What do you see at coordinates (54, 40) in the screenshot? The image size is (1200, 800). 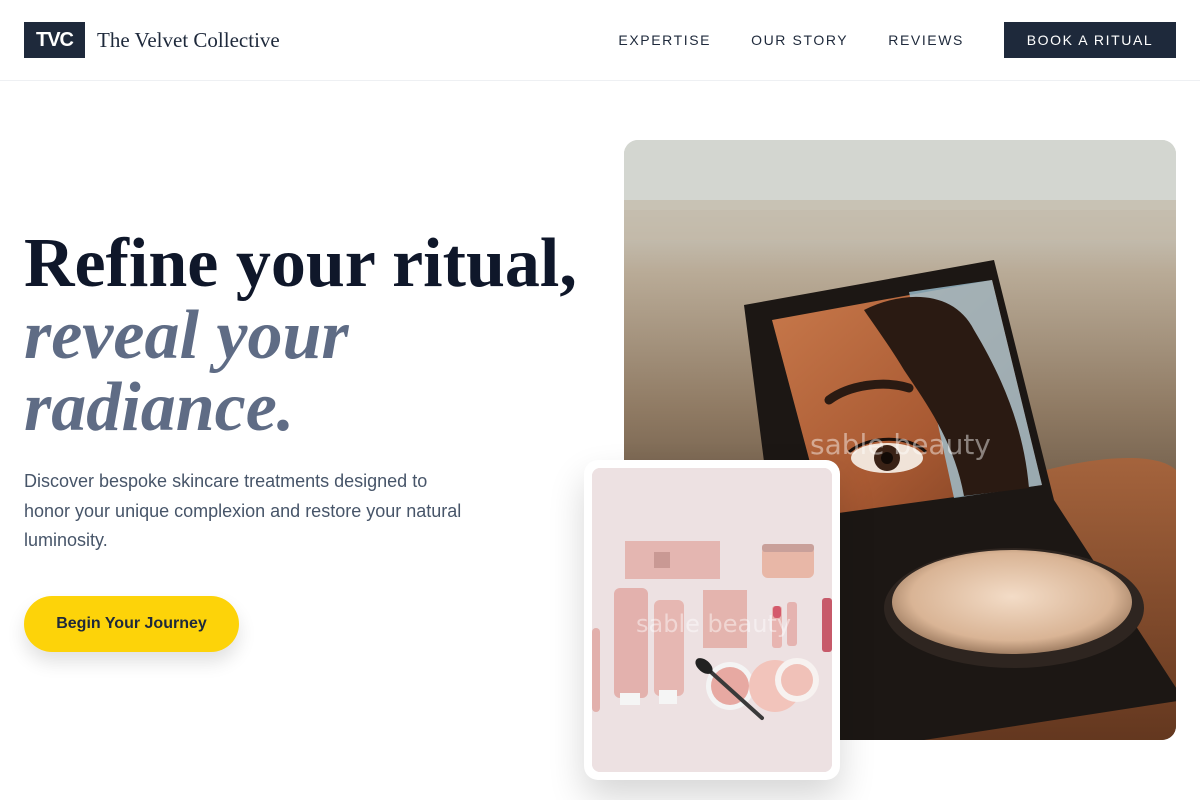 I see `logo: TVC` at bounding box center [54, 40].